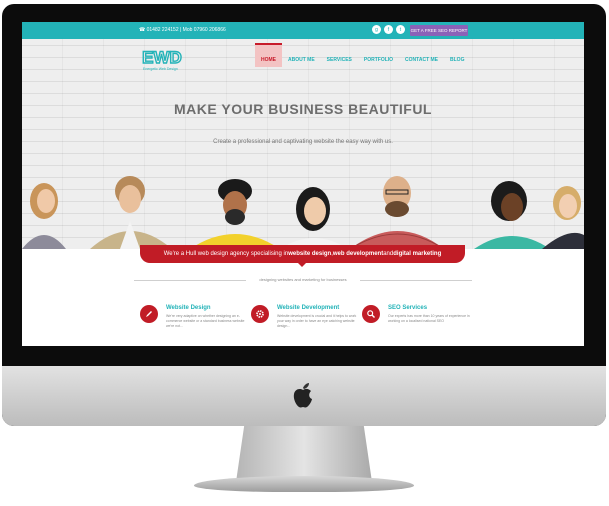 Image resolution: width=609 pixels, height=506 pixels. I want to click on imac-stand-base, so click(304, 484).